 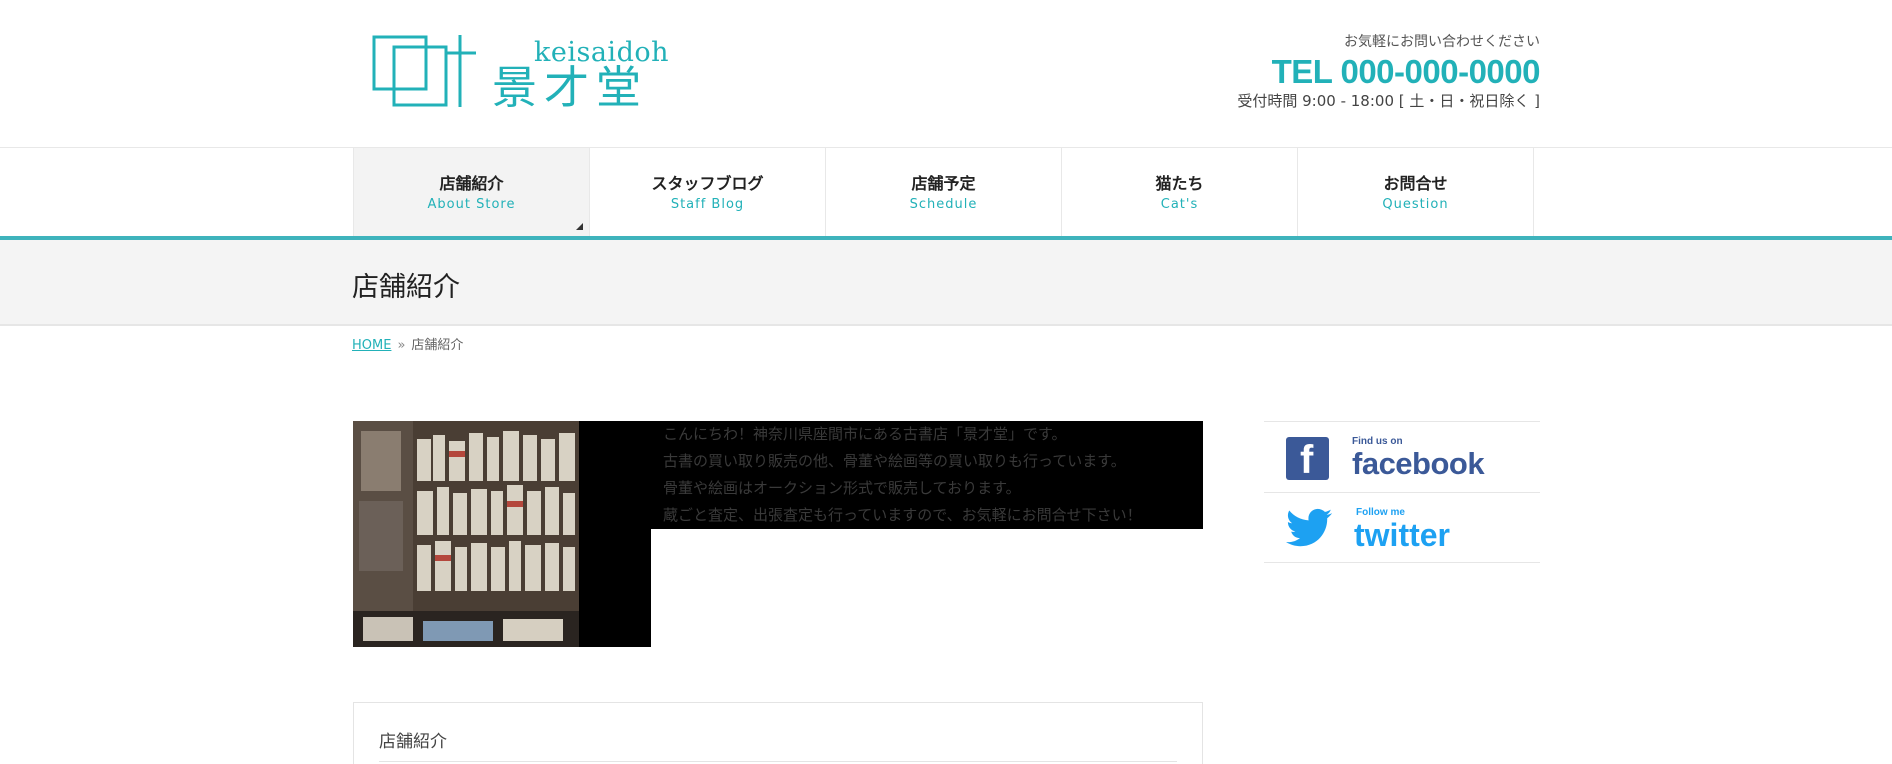 I want to click on contact-lead: お気軽にお問い合わせください, so click(x=1442, y=42).